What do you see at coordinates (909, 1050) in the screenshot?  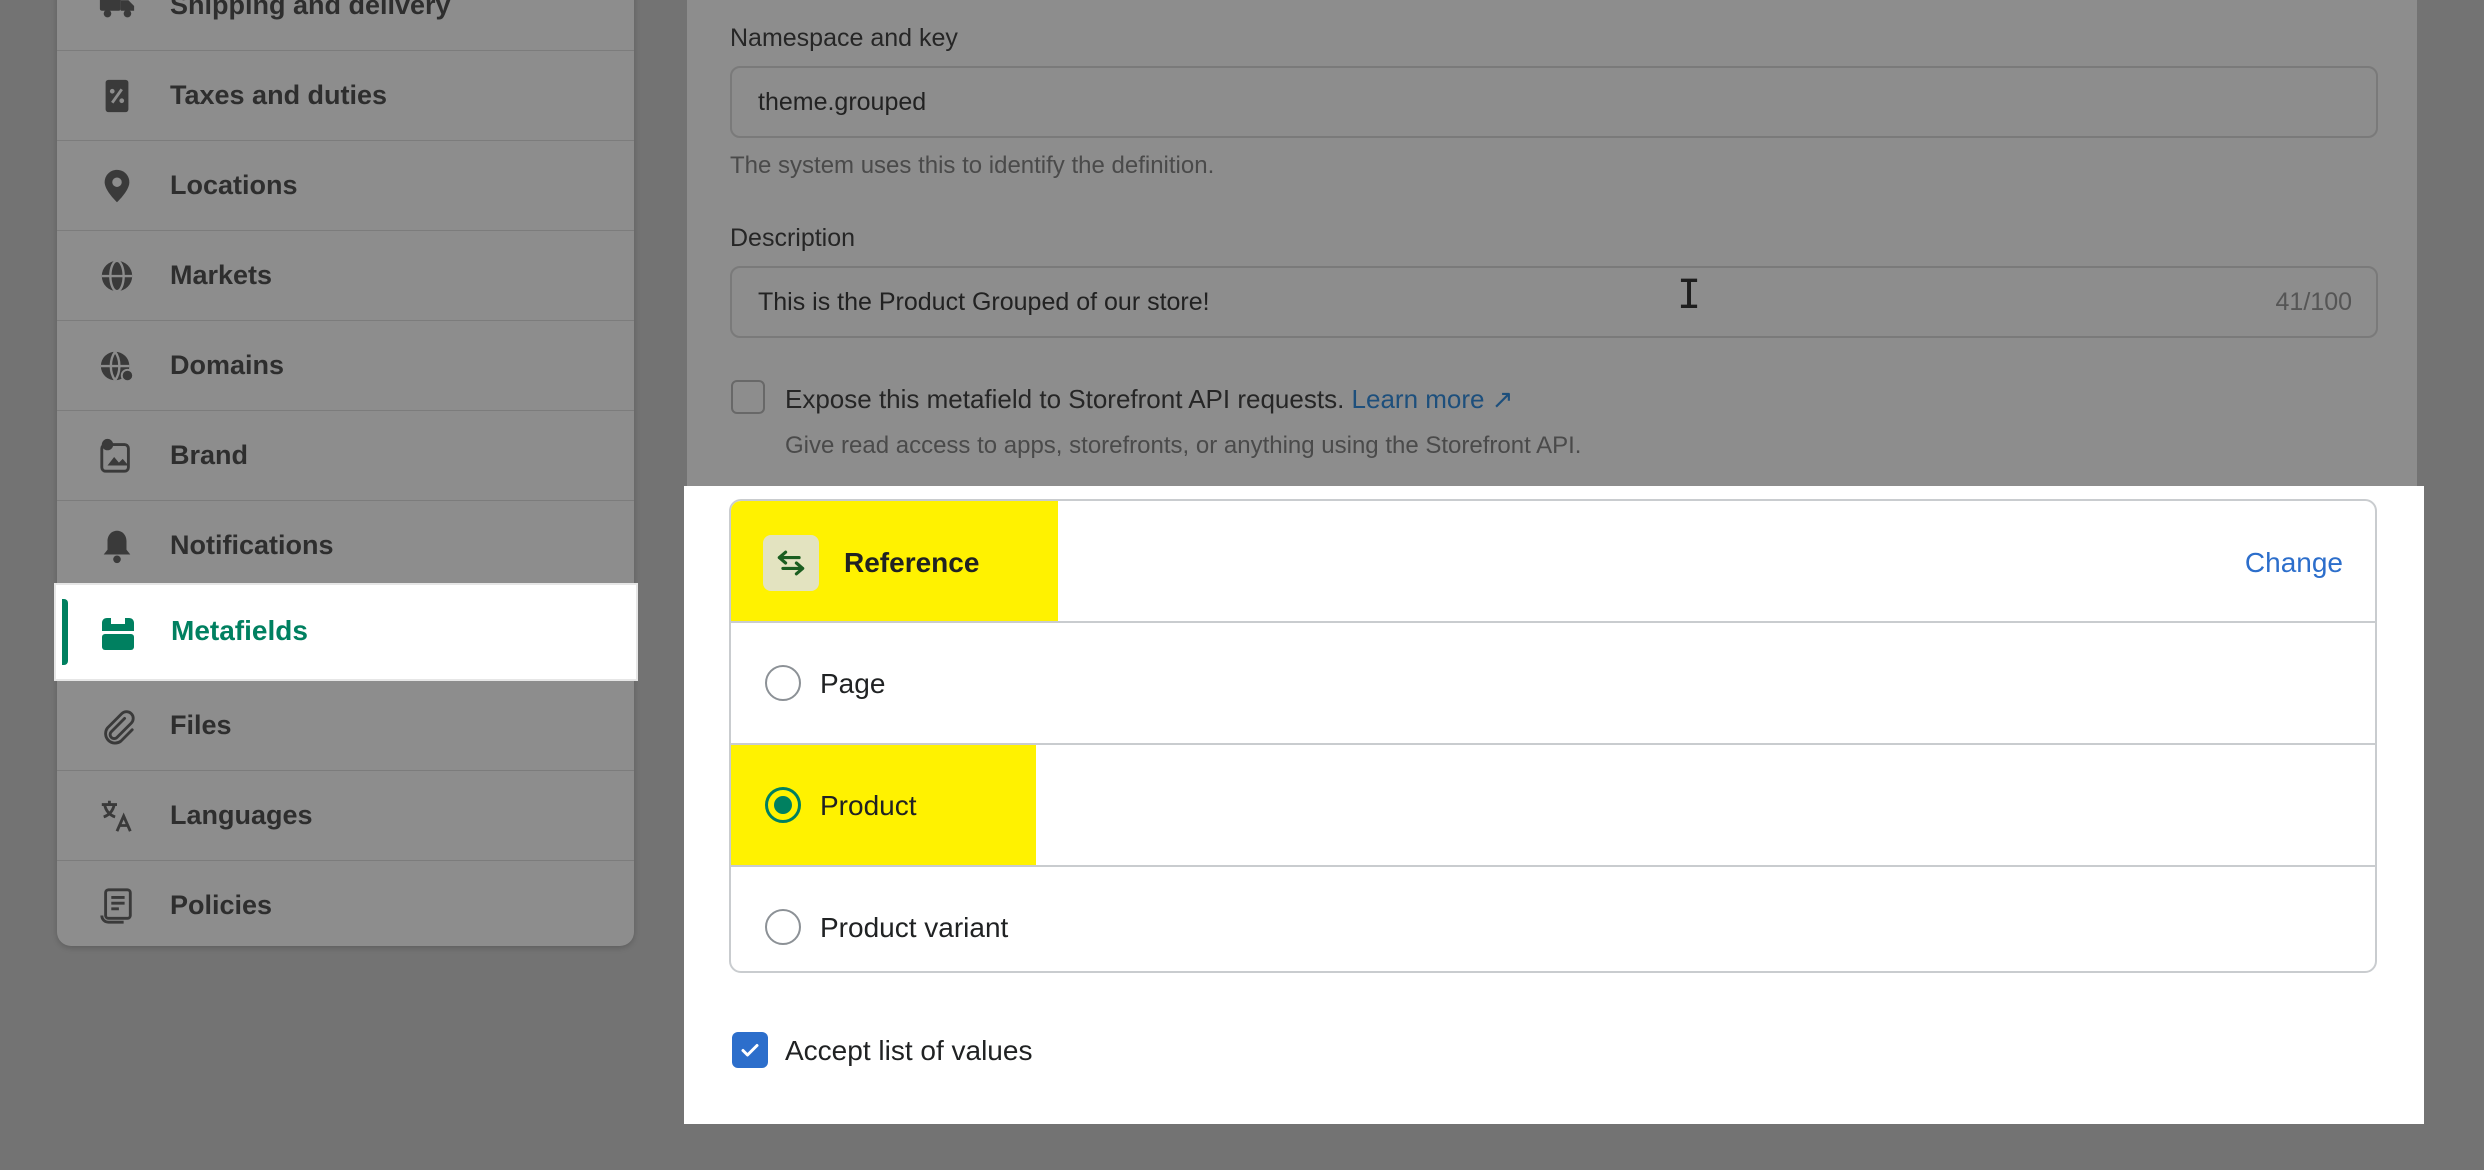 I see `accept-list-label: Accept list of values` at bounding box center [909, 1050].